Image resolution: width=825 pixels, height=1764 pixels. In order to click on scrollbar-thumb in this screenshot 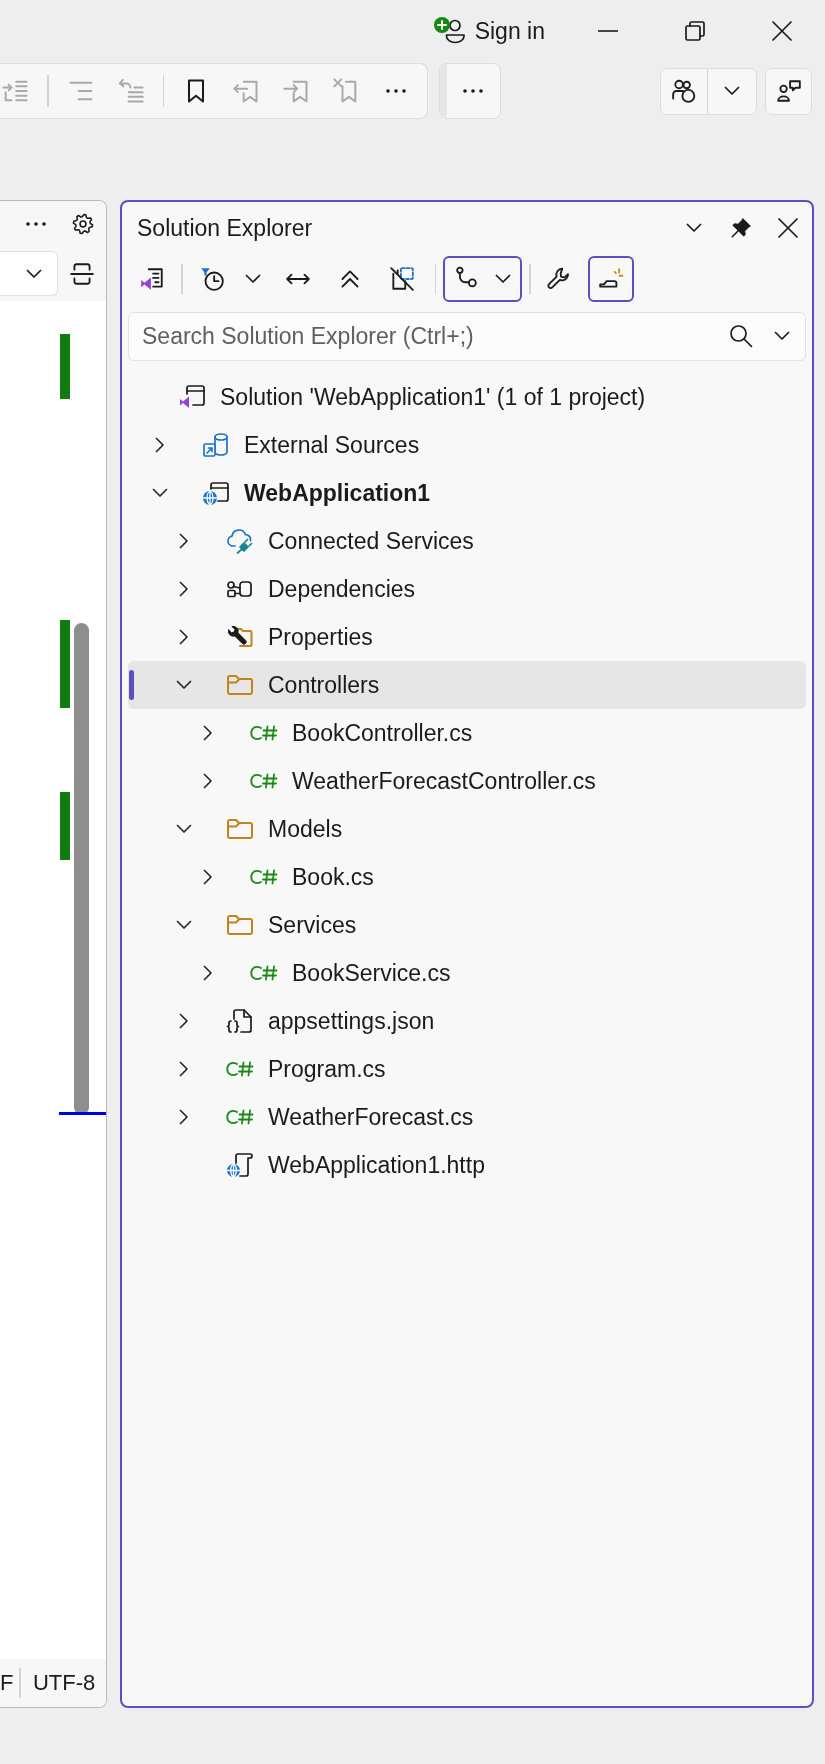, I will do `click(81, 869)`.